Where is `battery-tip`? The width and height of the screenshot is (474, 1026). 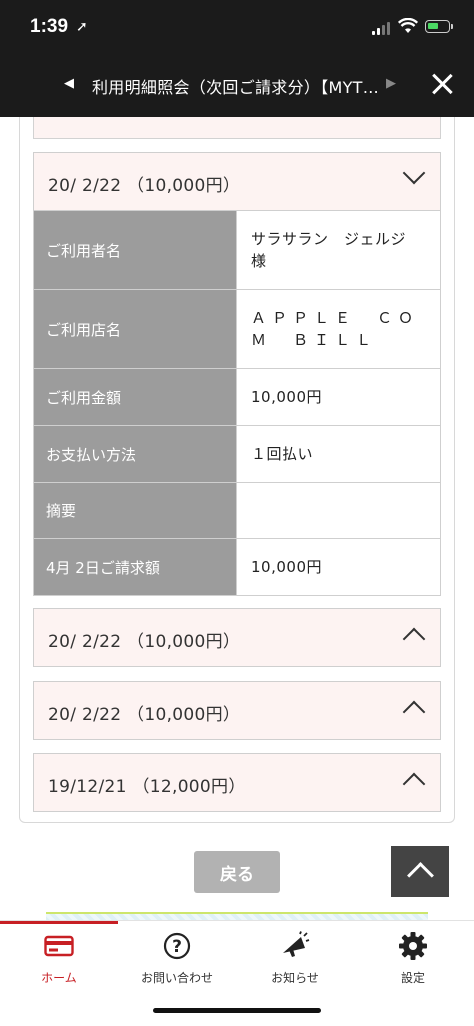 battery-tip is located at coordinates (452, 26).